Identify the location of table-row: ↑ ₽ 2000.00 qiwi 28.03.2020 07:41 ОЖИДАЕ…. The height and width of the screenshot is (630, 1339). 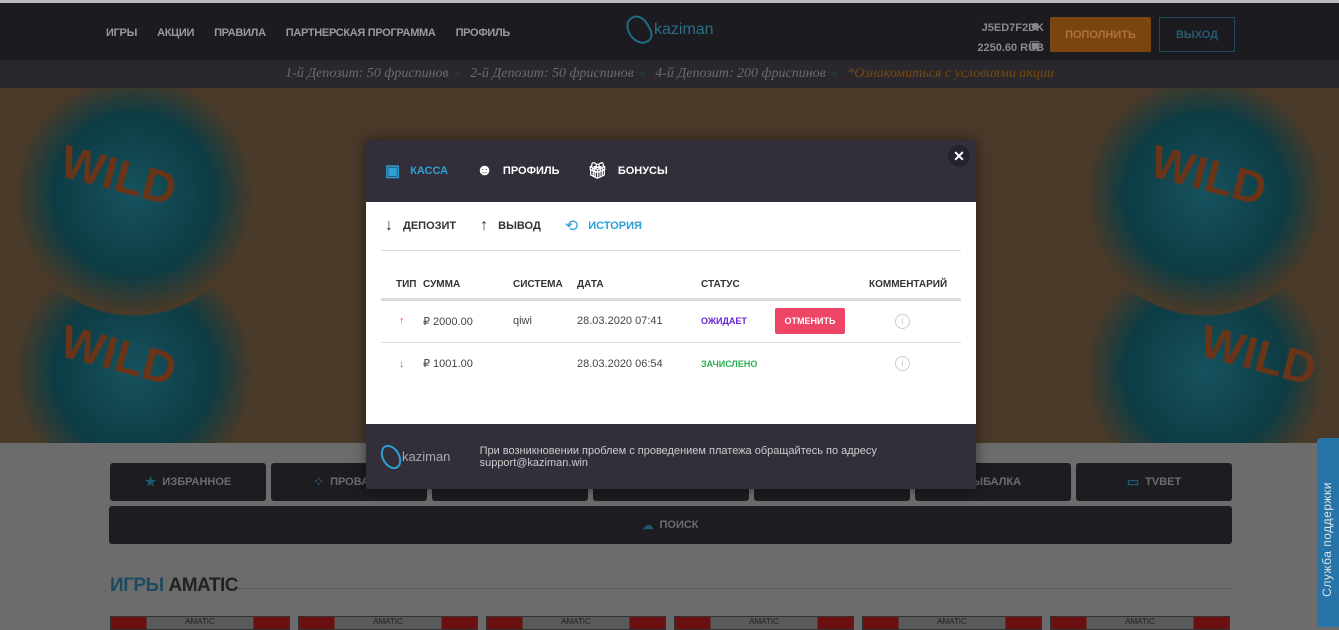
(671, 321).